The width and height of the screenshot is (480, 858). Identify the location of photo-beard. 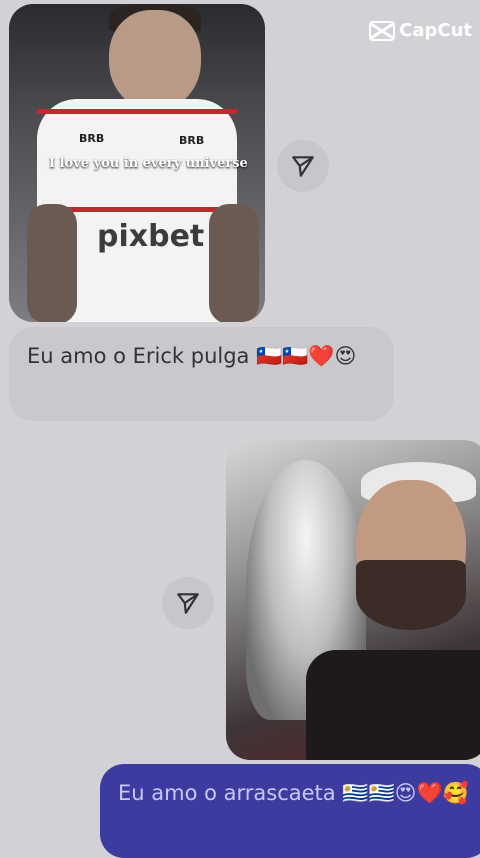
(411, 595).